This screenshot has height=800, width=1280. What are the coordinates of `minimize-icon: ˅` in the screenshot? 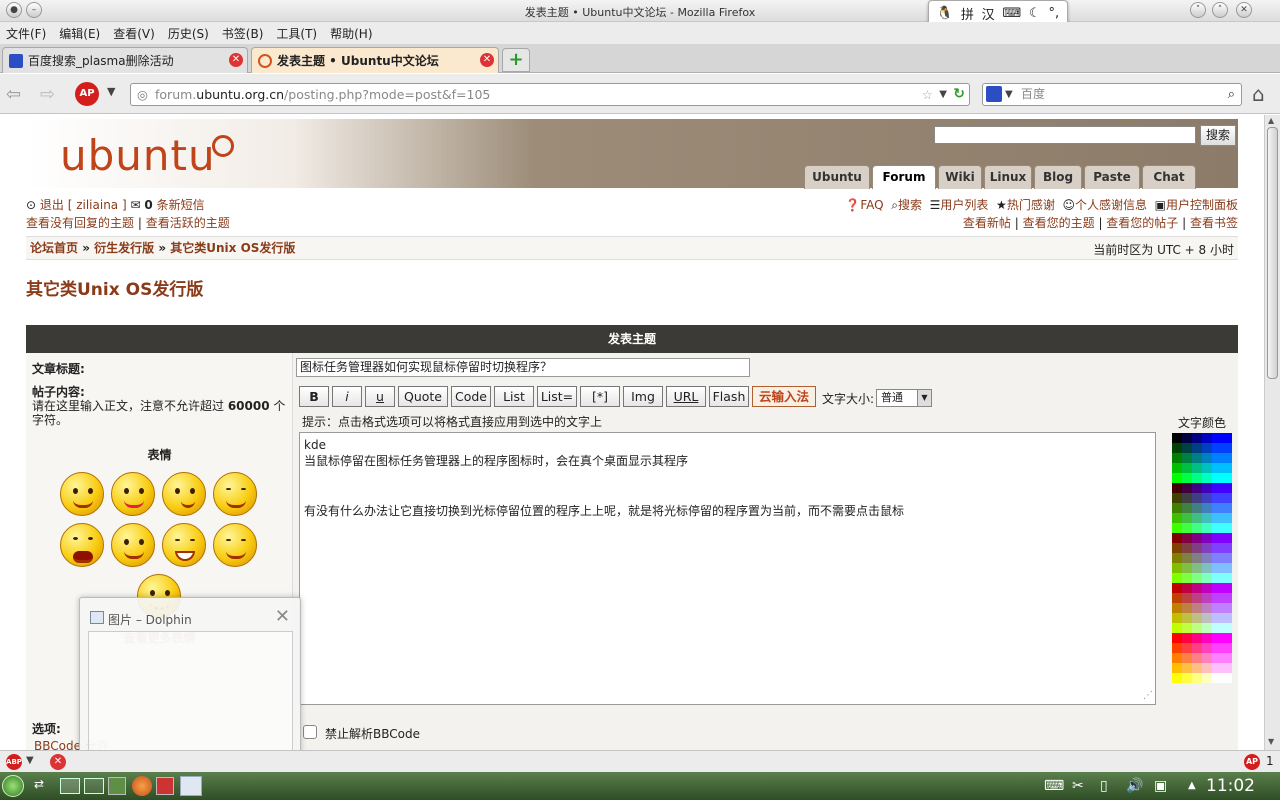 It's located at (1198, 10).